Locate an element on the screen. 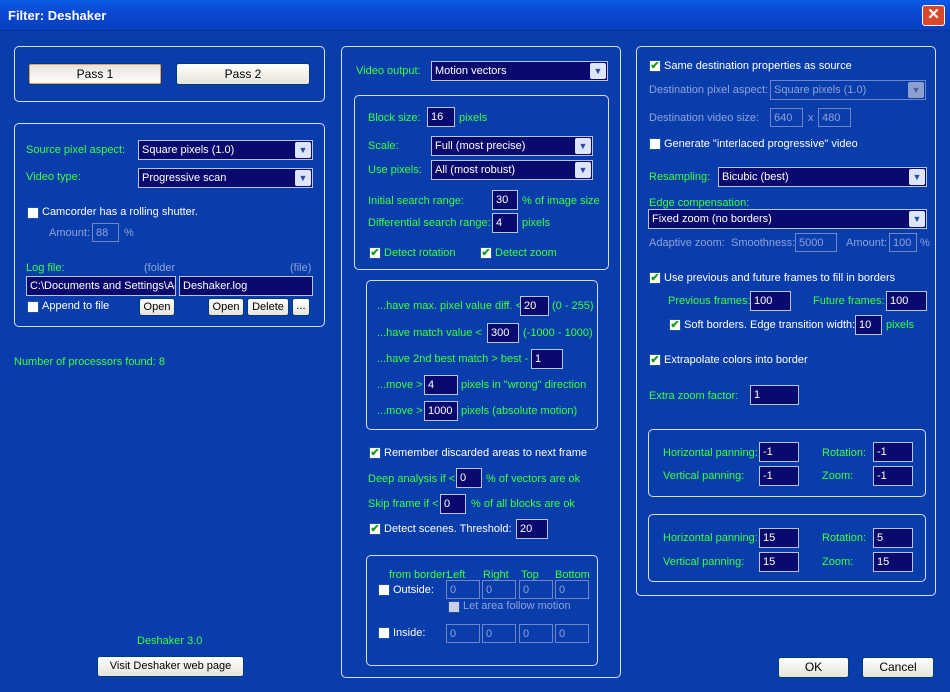 The image size is (950, 692). dest-aspect-select: Square pixels (1.0) ▼ is located at coordinates (848, 90).